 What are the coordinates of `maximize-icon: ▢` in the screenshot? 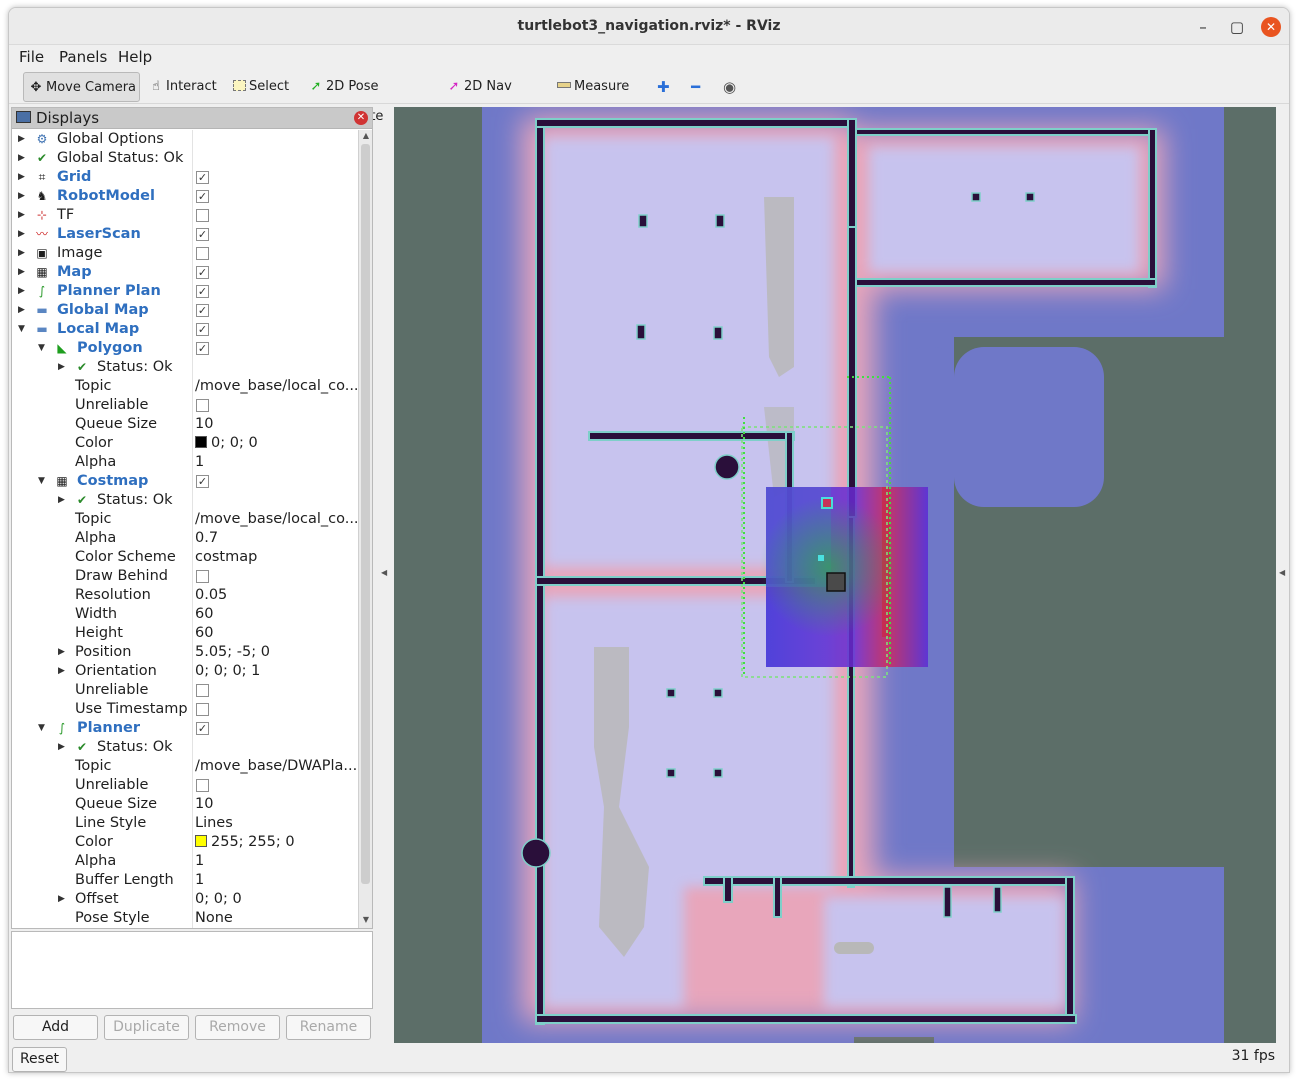 It's located at (1237, 27).